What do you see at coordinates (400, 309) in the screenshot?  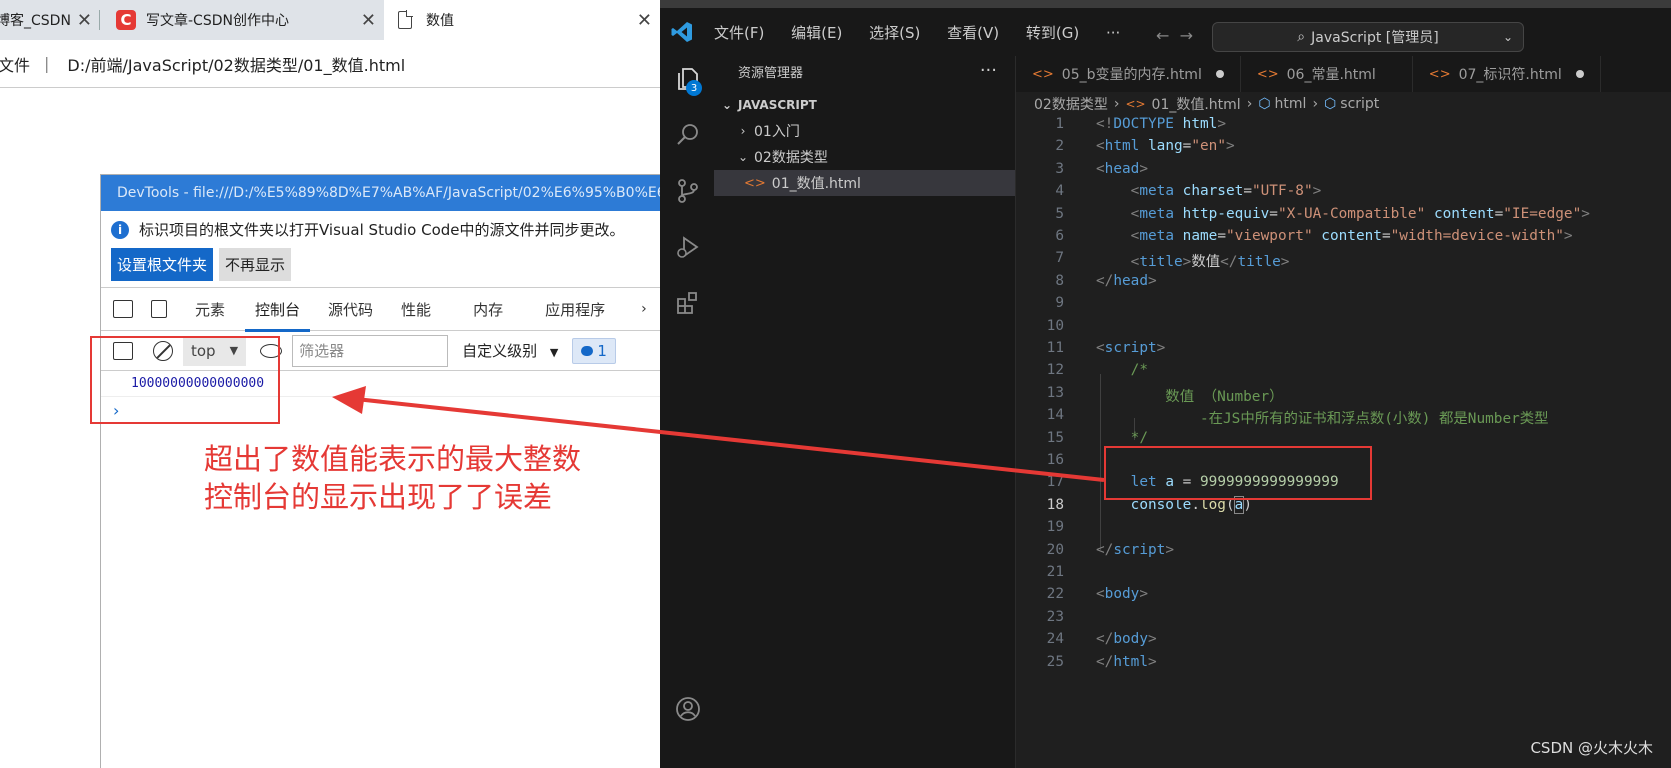 I see `devtools-tab-bar: 元素 控制台 源代码 性能 内存 应用程序 ›` at bounding box center [400, 309].